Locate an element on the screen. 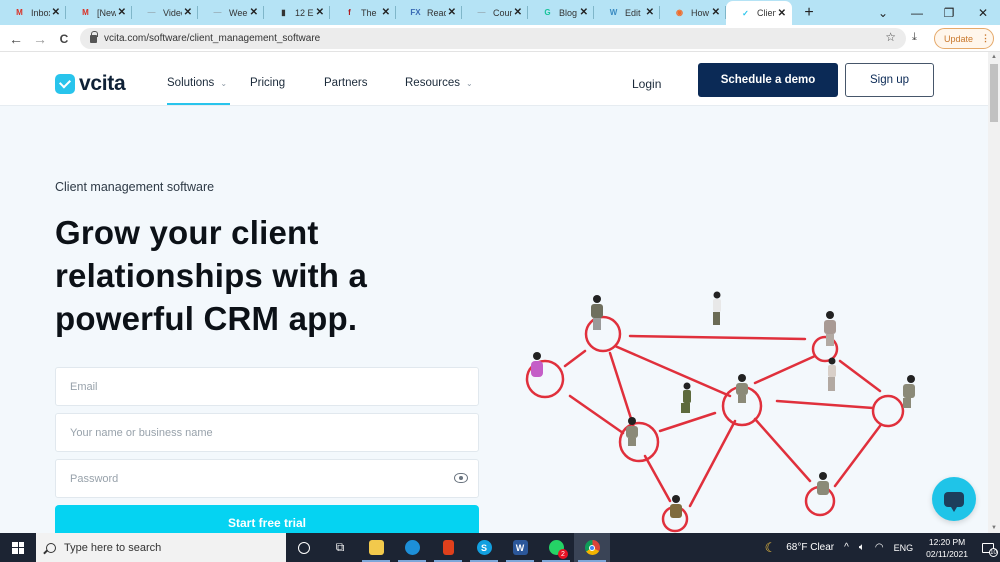 This screenshot has width=1000, height=562. sign-up-button: Sign up is located at coordinates (889, 80).